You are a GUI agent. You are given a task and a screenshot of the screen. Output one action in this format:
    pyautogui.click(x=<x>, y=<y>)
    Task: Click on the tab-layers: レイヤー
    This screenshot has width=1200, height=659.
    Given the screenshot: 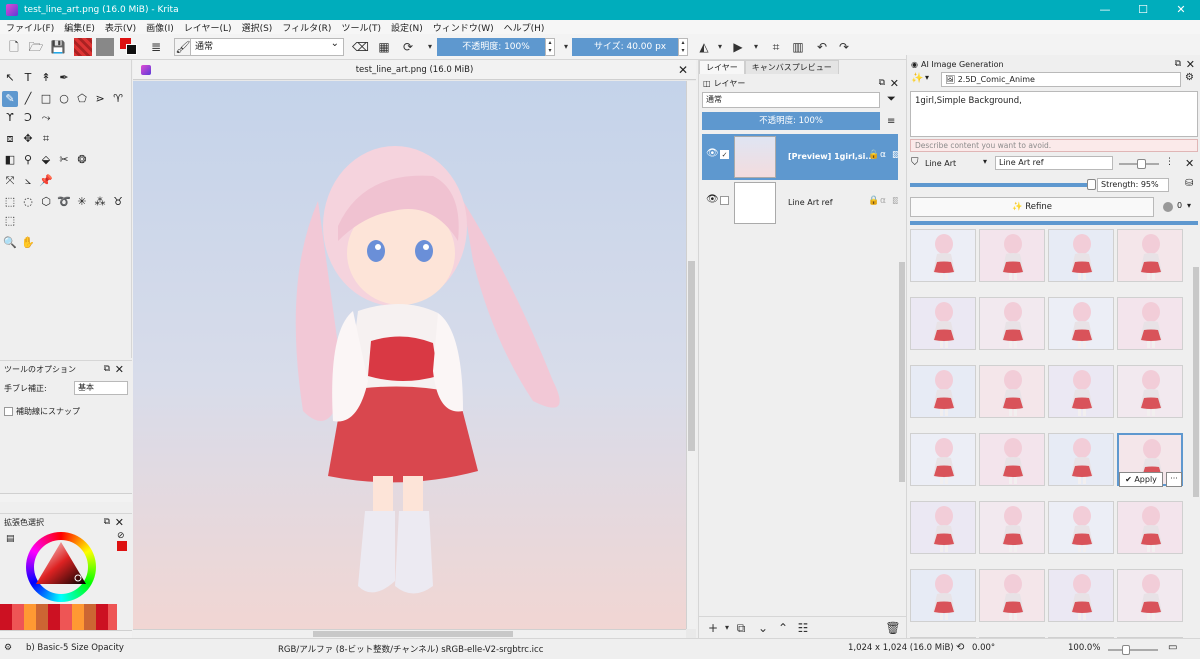 What is the action you would take?
    pyautogui.click(x=722, y=67)
    